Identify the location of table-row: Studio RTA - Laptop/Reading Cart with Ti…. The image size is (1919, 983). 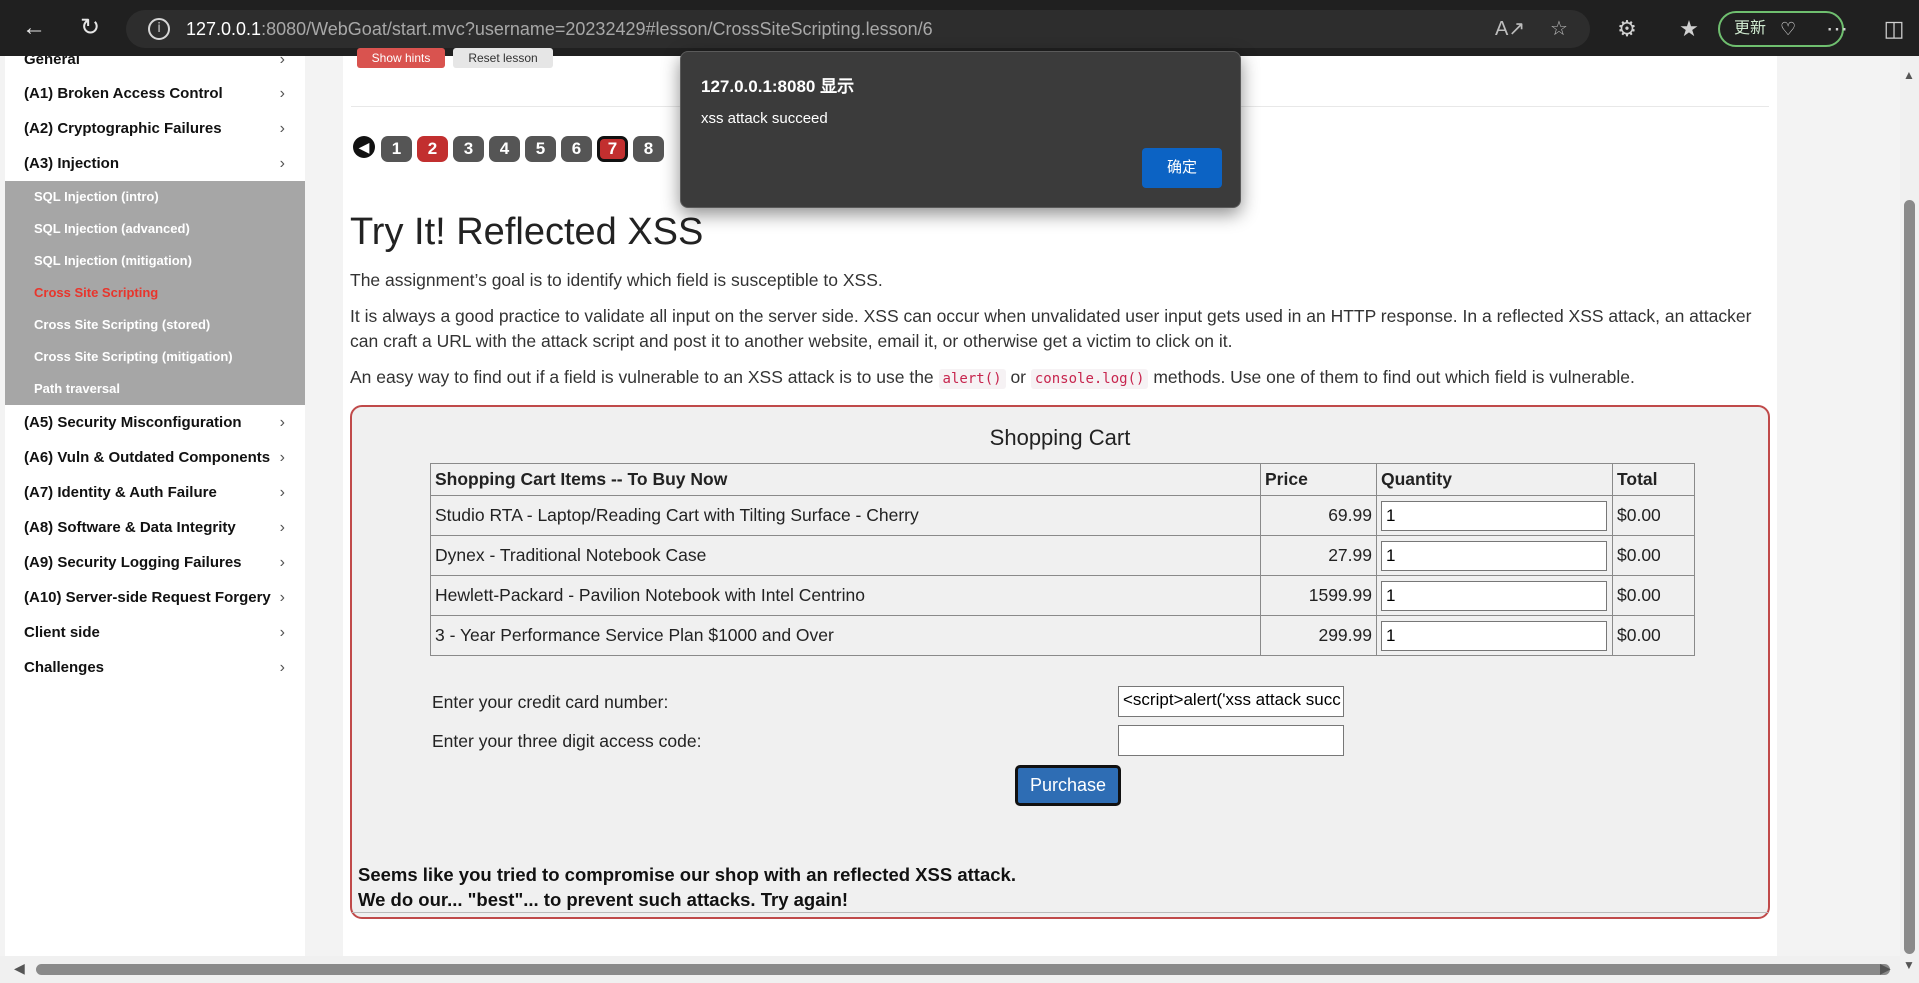
(1062, 515).